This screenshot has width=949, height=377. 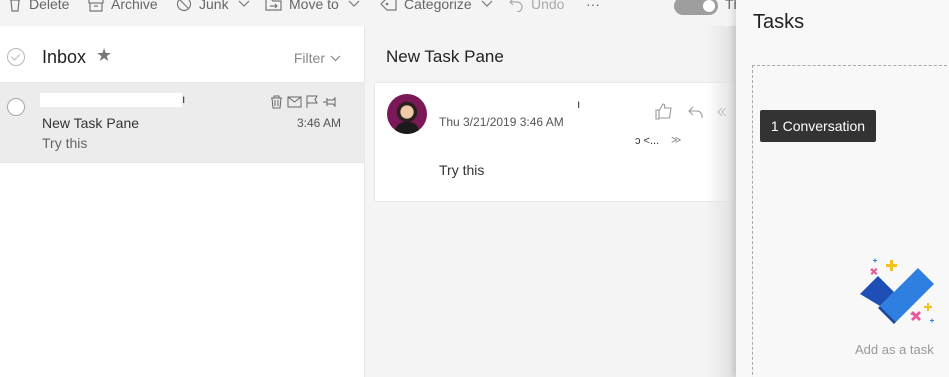 I want to click on tasks-pane-title: Tasks, so click(x=779, y=22).